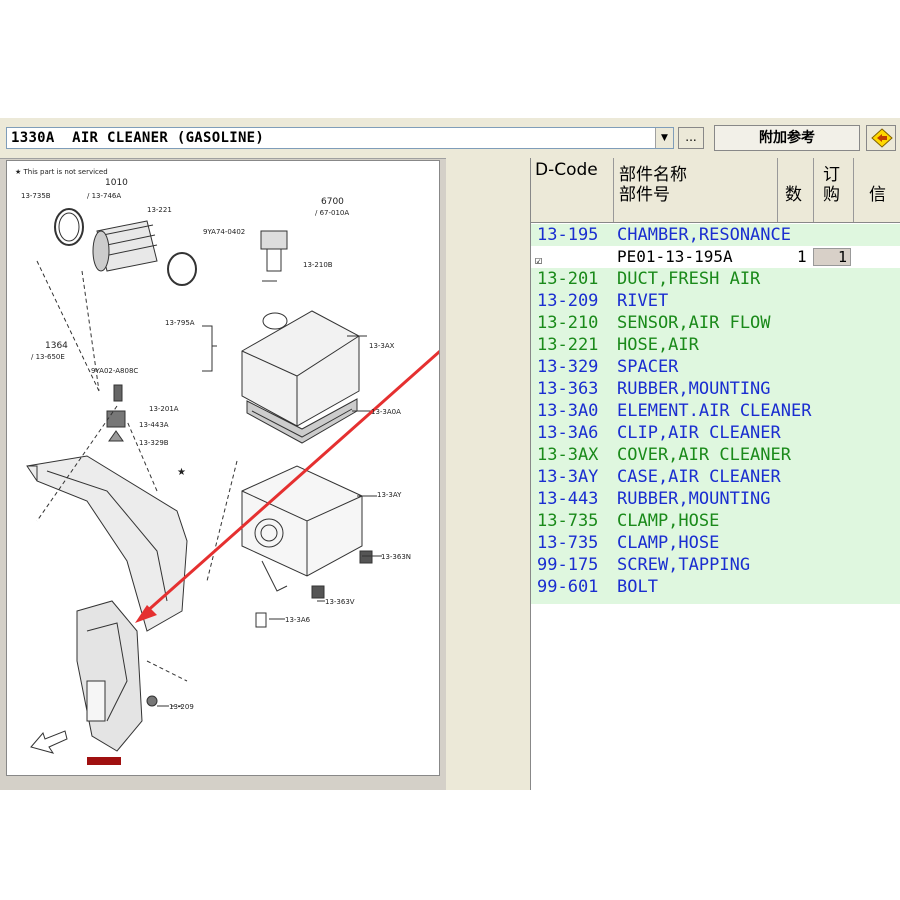  Describe the element at coordinates (787, 138) in the screenshot. I see `additional-reference-button: 附加参考` at that location.